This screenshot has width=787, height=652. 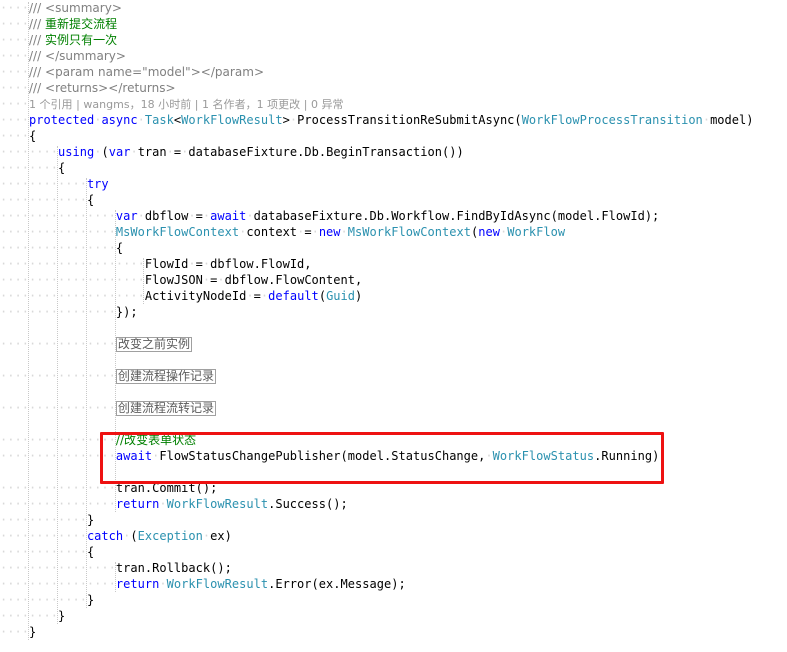 I want to click on whitespace-dots: ····················, so click(x=72, y=264).